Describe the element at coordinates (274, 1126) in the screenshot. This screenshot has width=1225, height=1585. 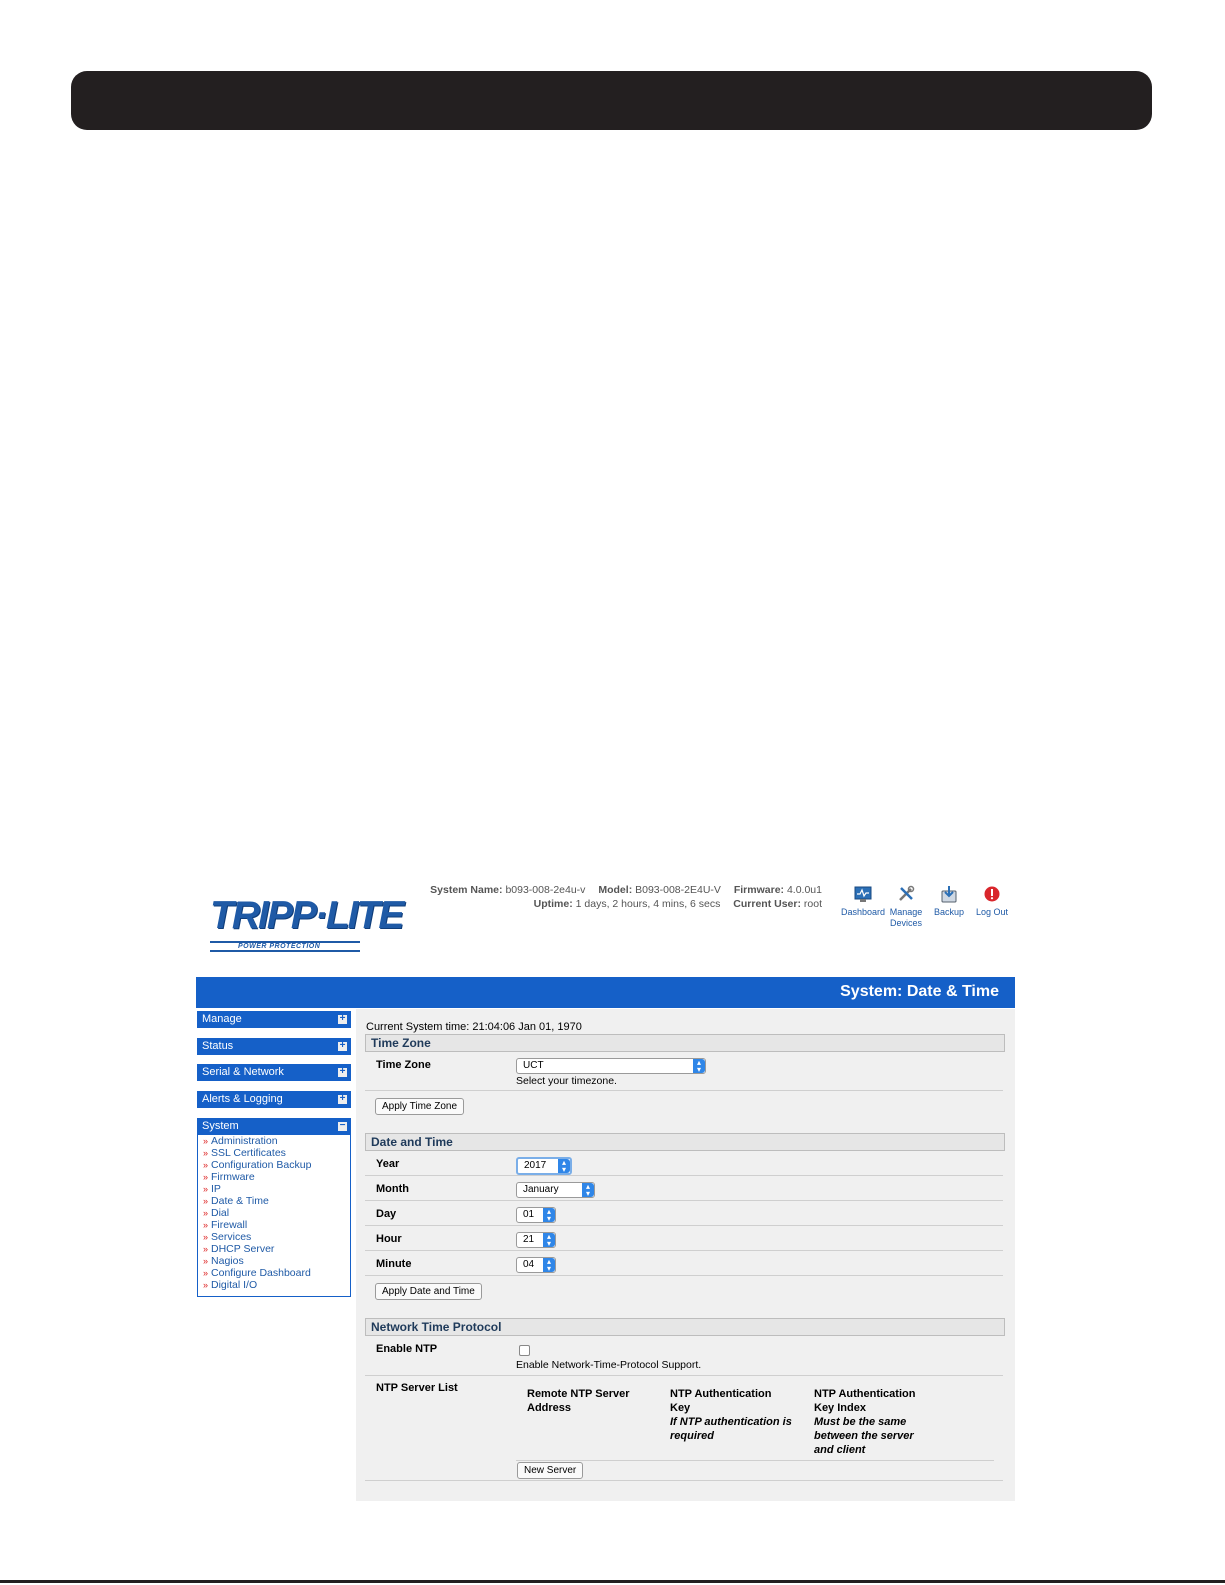
I see `sidebar-section-system: System −` at that location.